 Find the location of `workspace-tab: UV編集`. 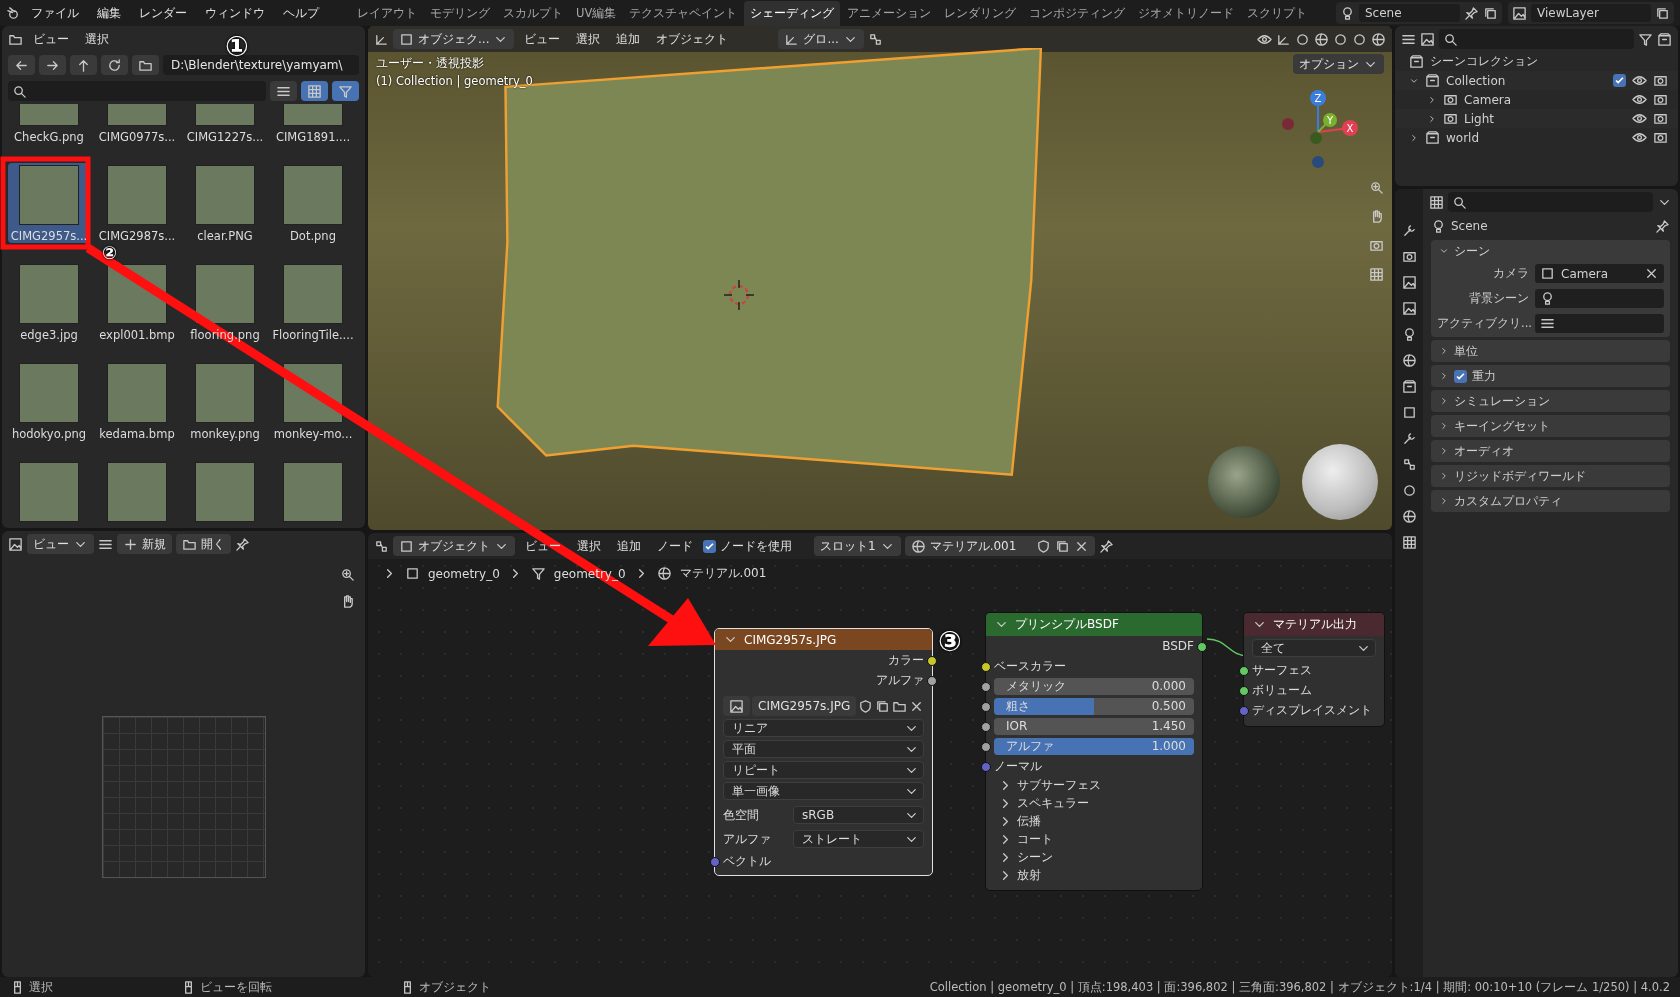

workspace-tab: UV編集 is located at coordinates (596, 13).